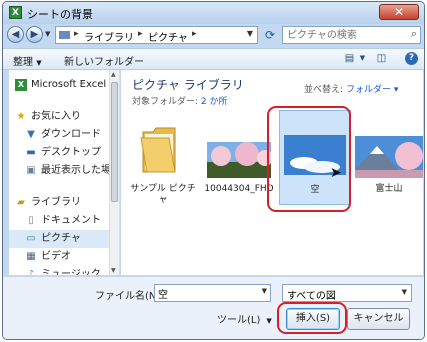 The height and width of the screenshot is (342, 427). I want to click on insert-button: 挿入(S), so click(313, 319).